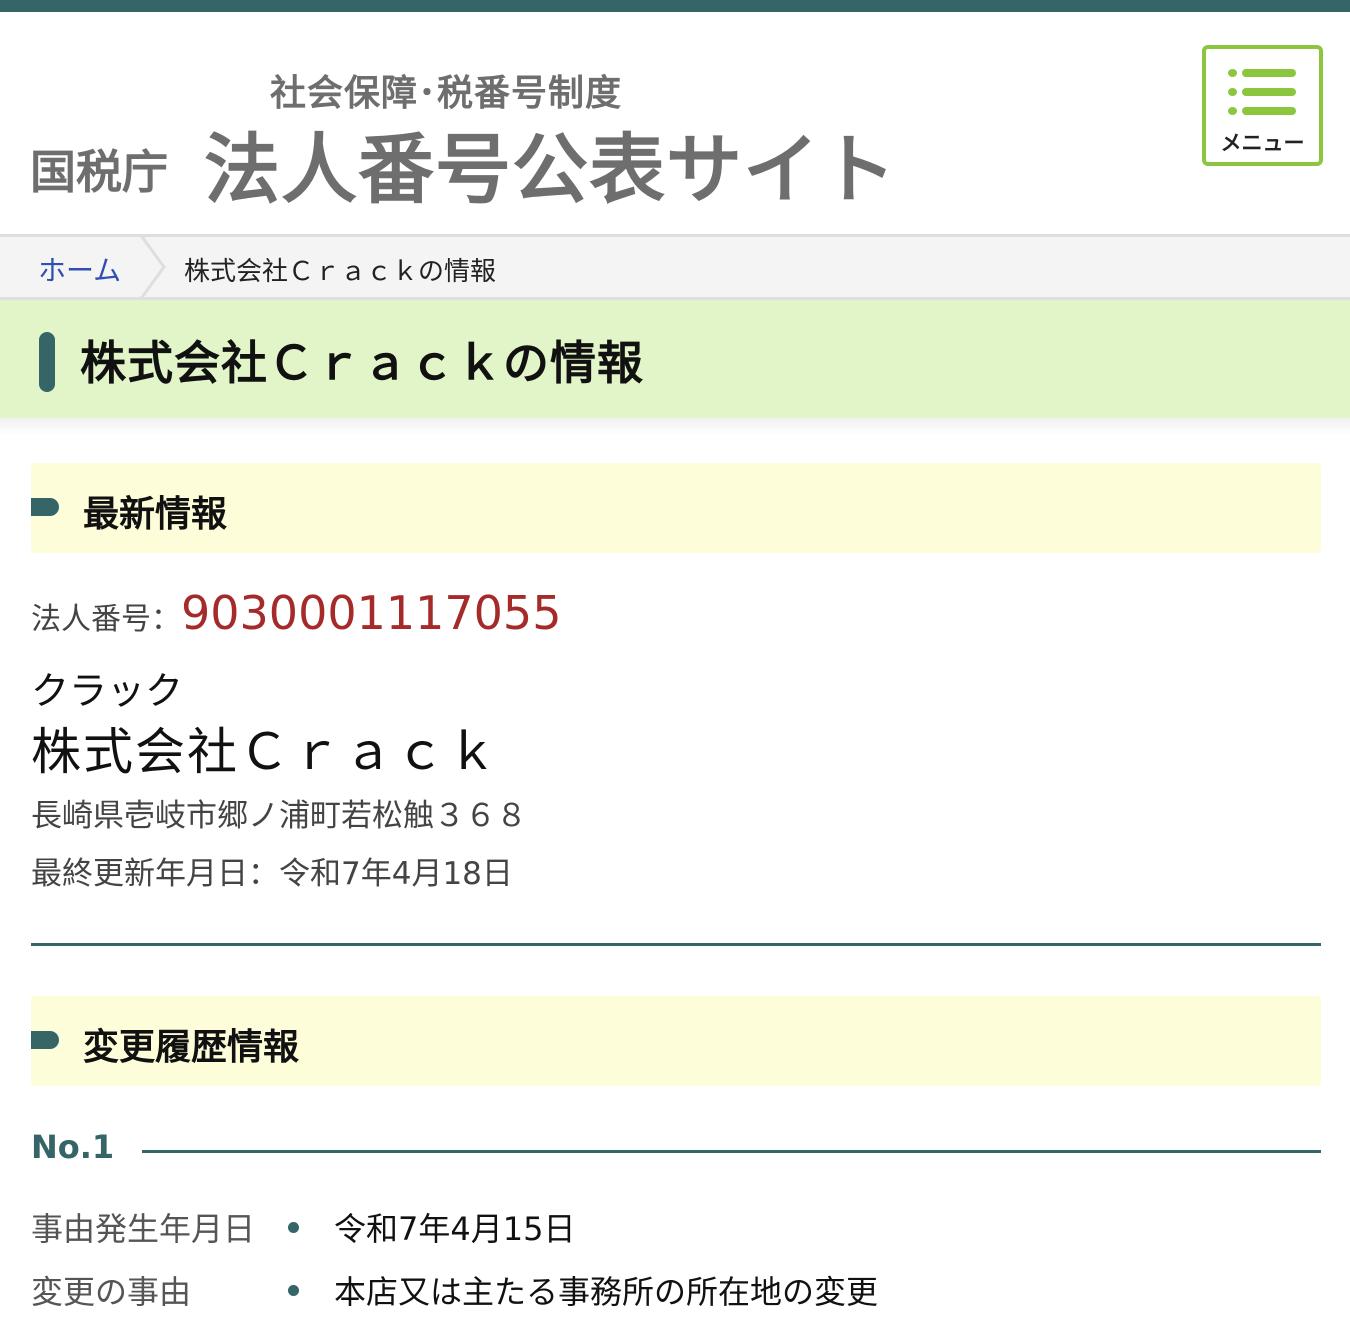 The width and height of the screenshot is (1350, 1317). I want to click on section-divider, so click(676, 944).